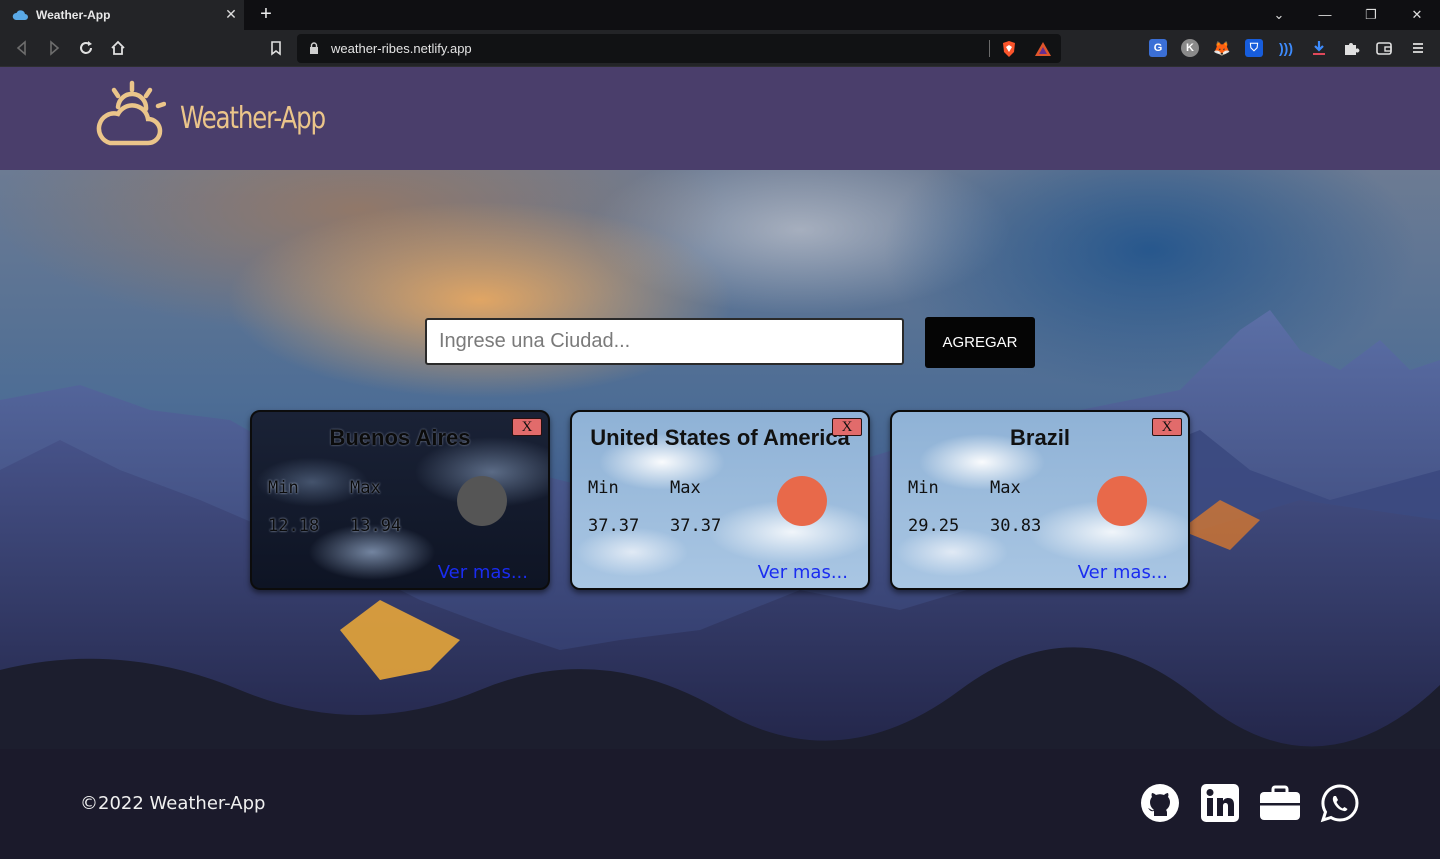 This screenshot has width=1440, height=859. Describe the element at coordinates (1009, 49) in the screenshot. I see `brave-shield-icon` at that location.